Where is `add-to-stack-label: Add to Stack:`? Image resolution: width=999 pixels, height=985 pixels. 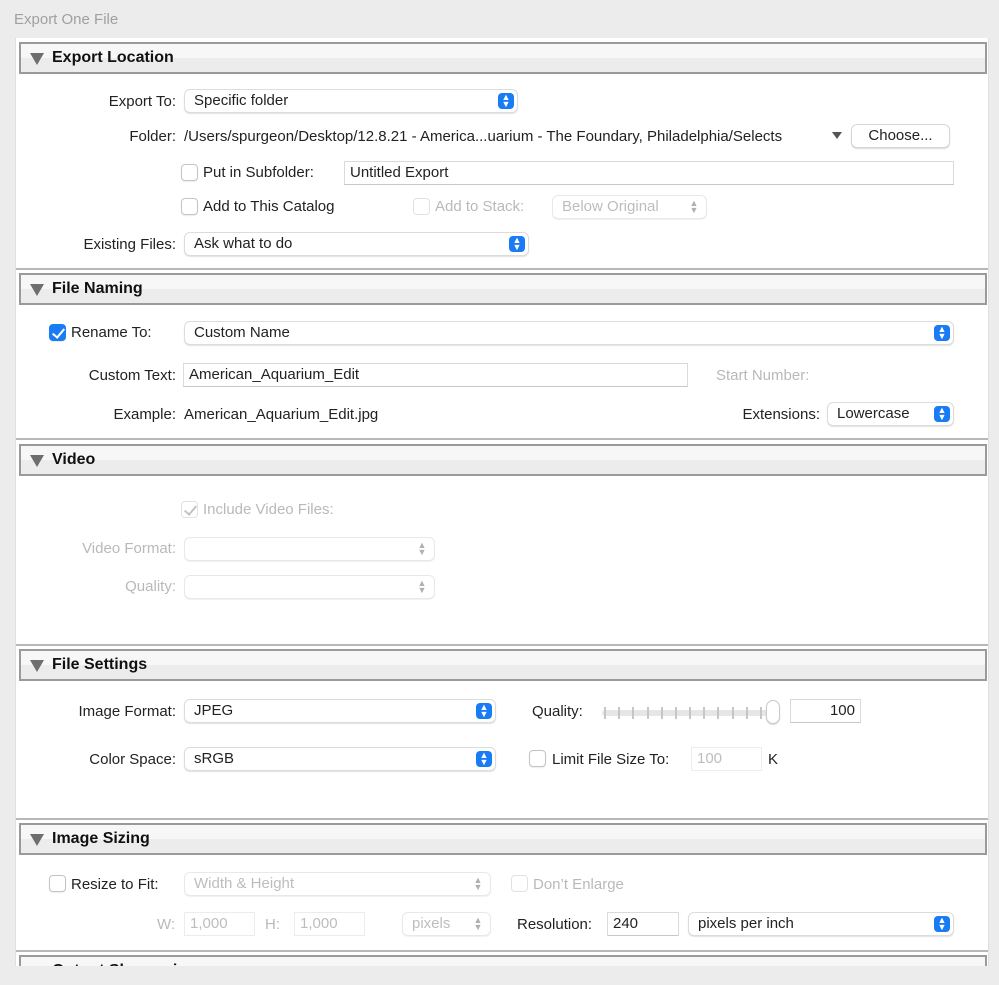 add-to-stack-label: Add to Stack: is located at coordinates (480, 206).